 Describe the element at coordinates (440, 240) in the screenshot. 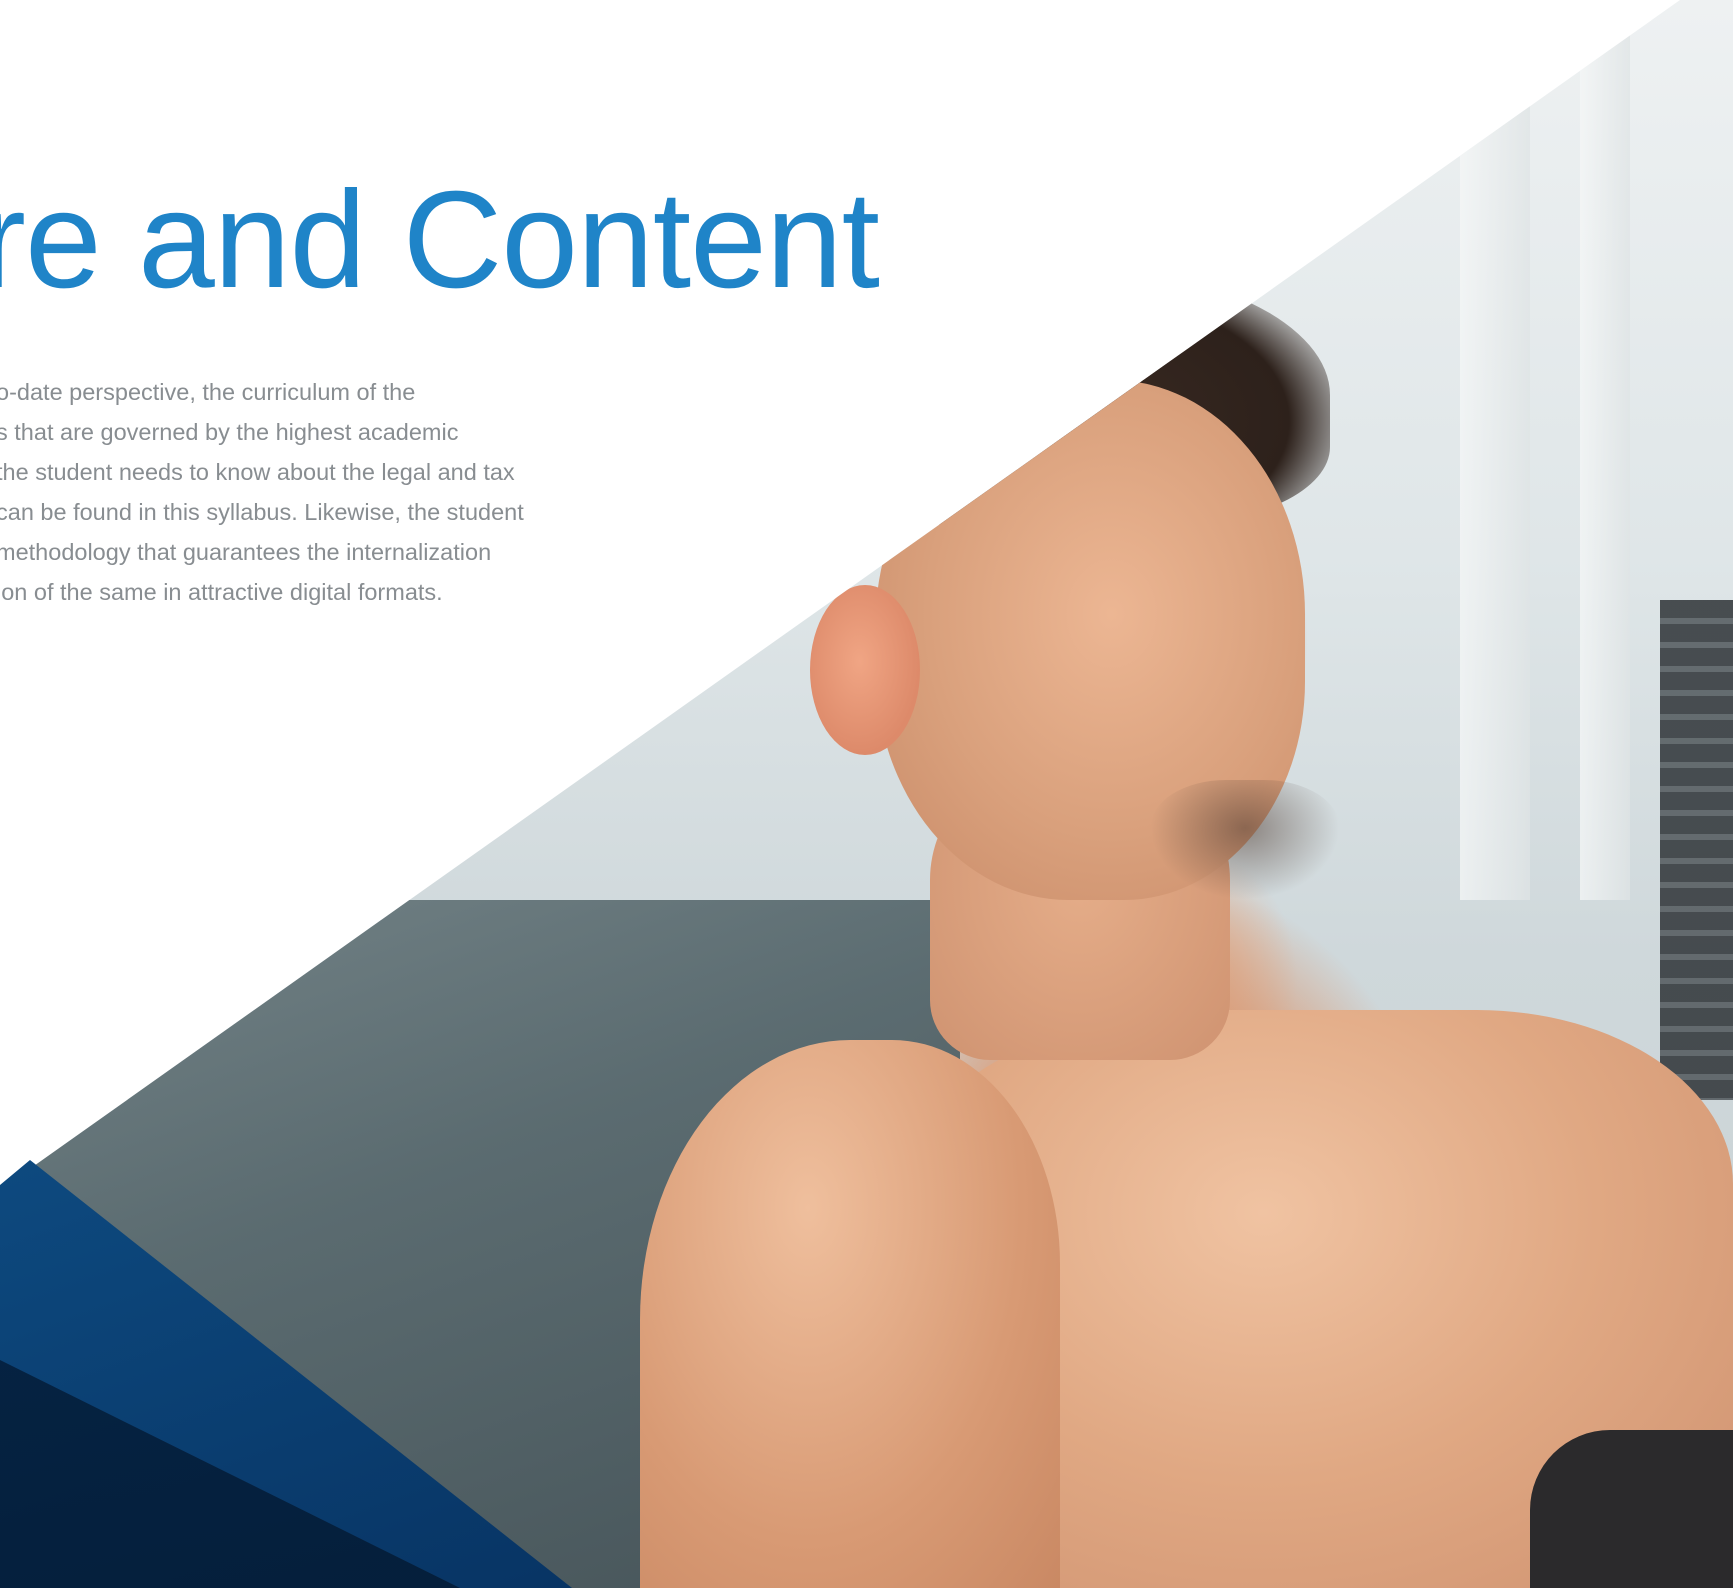

I see `page-title-text: re and Content` at that location.